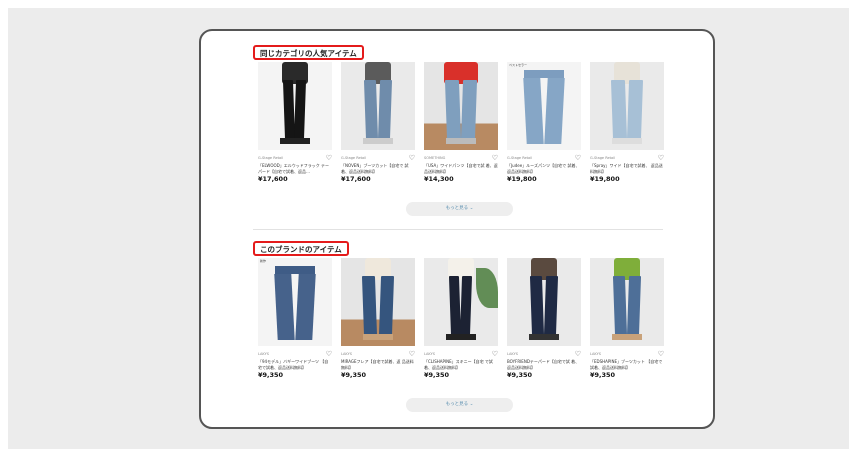 The width and height of the screenshot is (857, 450). What do you see at coordinates (378, 168) in the screenshot?
I see `product-name: 「NOVEN」ブーツカット【自宅で 試着、返品送料無料】` at bounding box center [378, 168].